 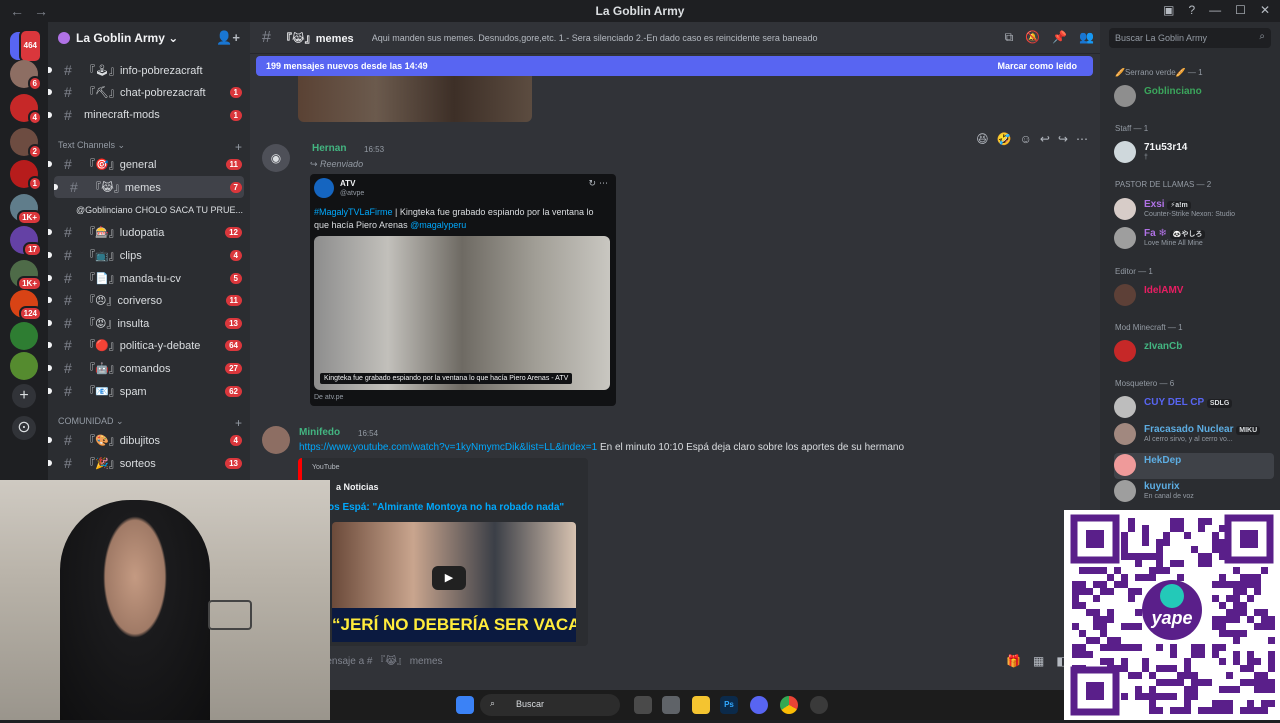 I want to click on play-icon: ▶, so click(x=449, y=578).